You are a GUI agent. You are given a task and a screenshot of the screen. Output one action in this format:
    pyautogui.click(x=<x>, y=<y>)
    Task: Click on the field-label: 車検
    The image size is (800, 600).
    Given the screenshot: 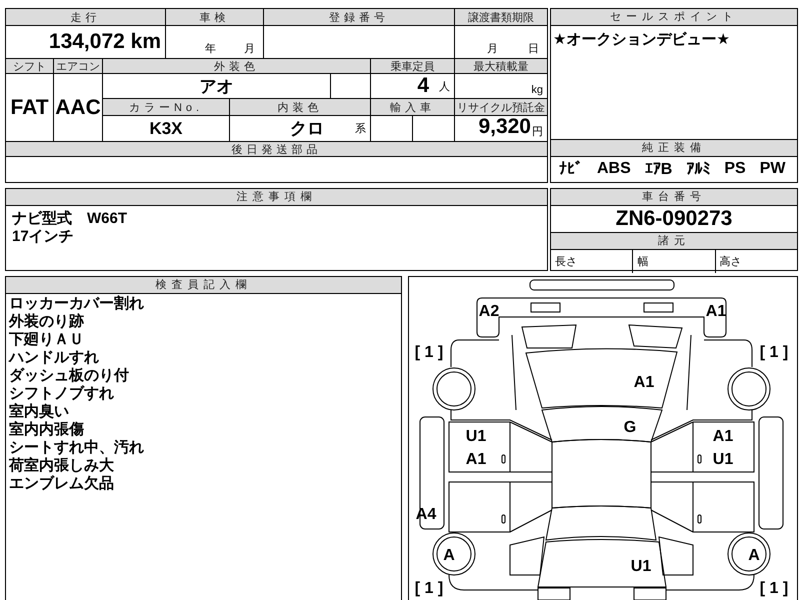 What is the action you would take?
    pyautogui.click(x=214, y=17)
    